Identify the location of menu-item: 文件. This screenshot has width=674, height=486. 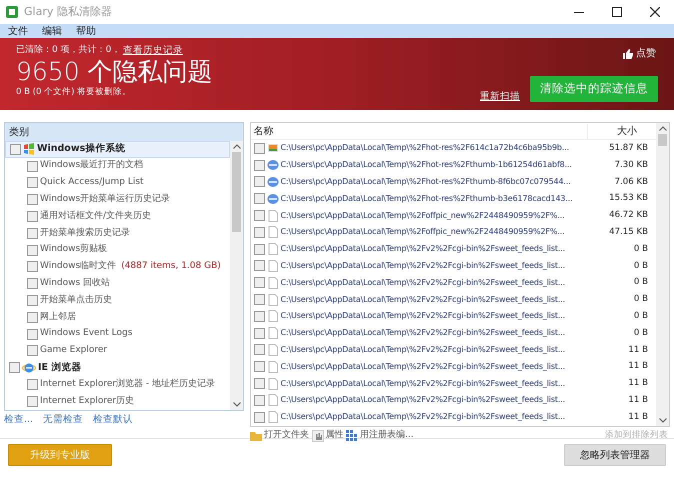
(18, 31).